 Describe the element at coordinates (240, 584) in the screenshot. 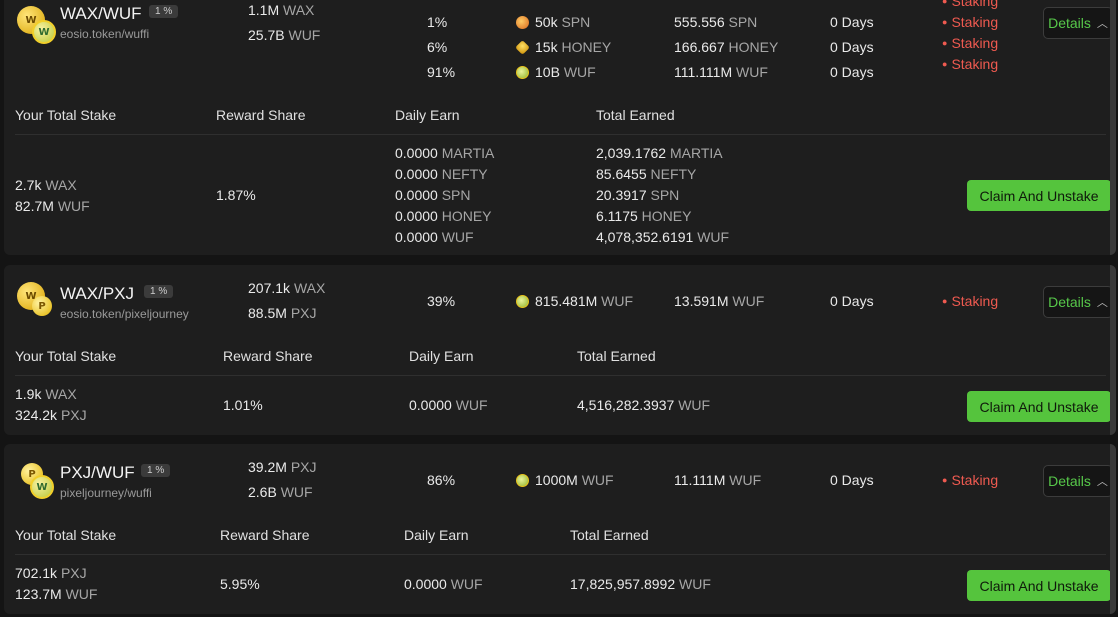

I see `reward-share-value: 5.95%` at that location.